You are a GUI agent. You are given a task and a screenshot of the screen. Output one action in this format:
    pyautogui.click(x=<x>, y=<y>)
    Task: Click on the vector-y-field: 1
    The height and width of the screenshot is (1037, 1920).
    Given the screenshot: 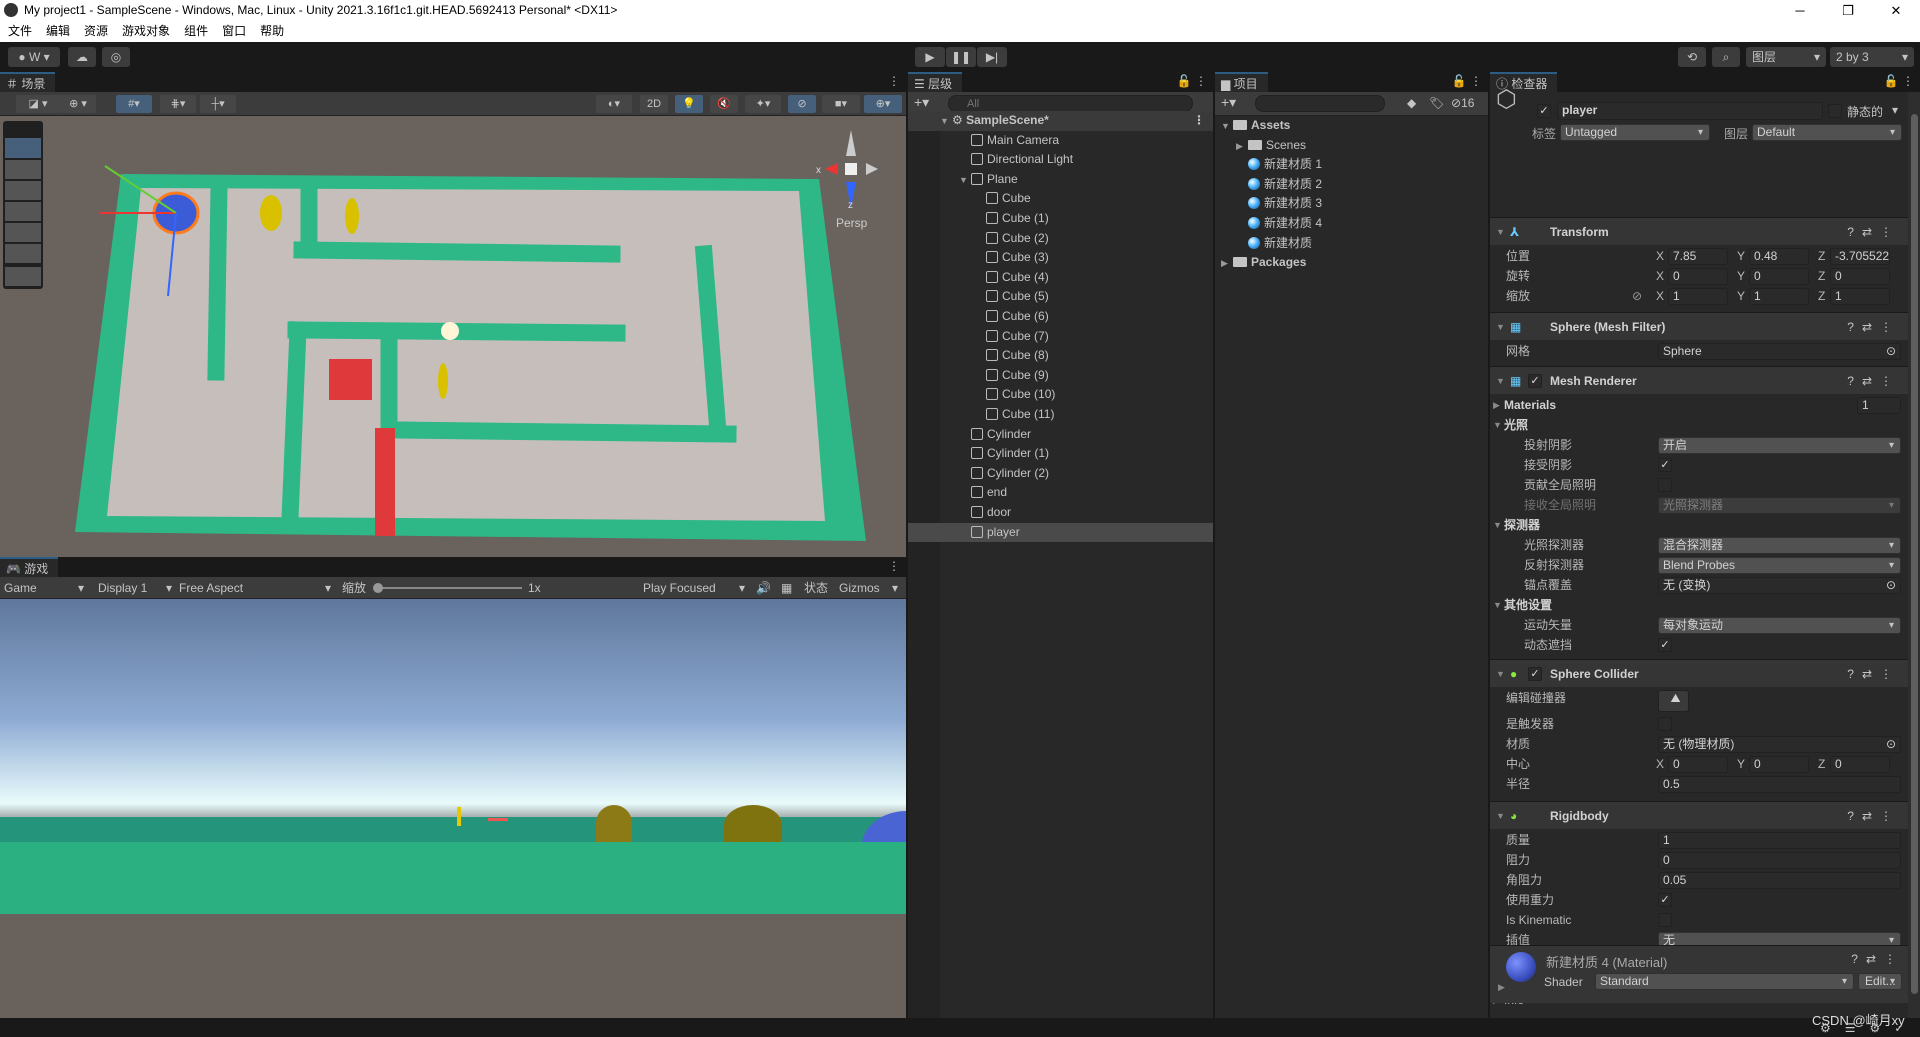 What is the action you would take?
    pyautogui.click(x=1779, y=296)
    